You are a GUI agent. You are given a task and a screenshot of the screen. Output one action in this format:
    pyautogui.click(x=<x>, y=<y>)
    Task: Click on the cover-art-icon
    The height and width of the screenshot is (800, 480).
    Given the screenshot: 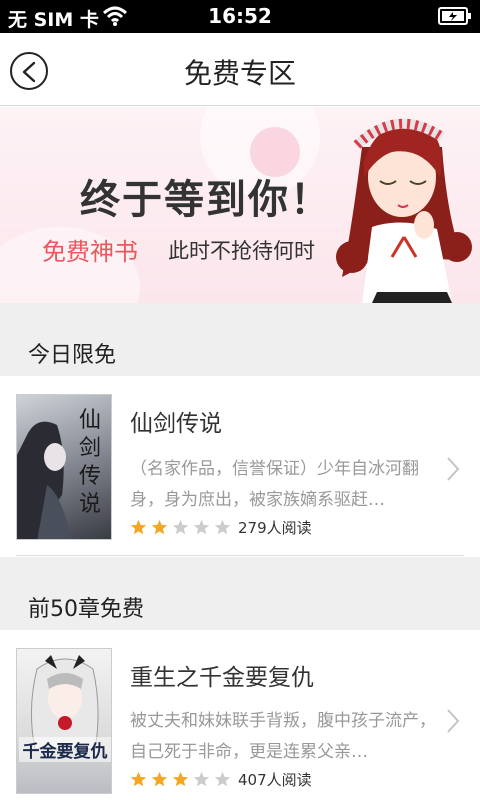 What is the action you would take?
    pyautogui.click(x=64, y=702)
    